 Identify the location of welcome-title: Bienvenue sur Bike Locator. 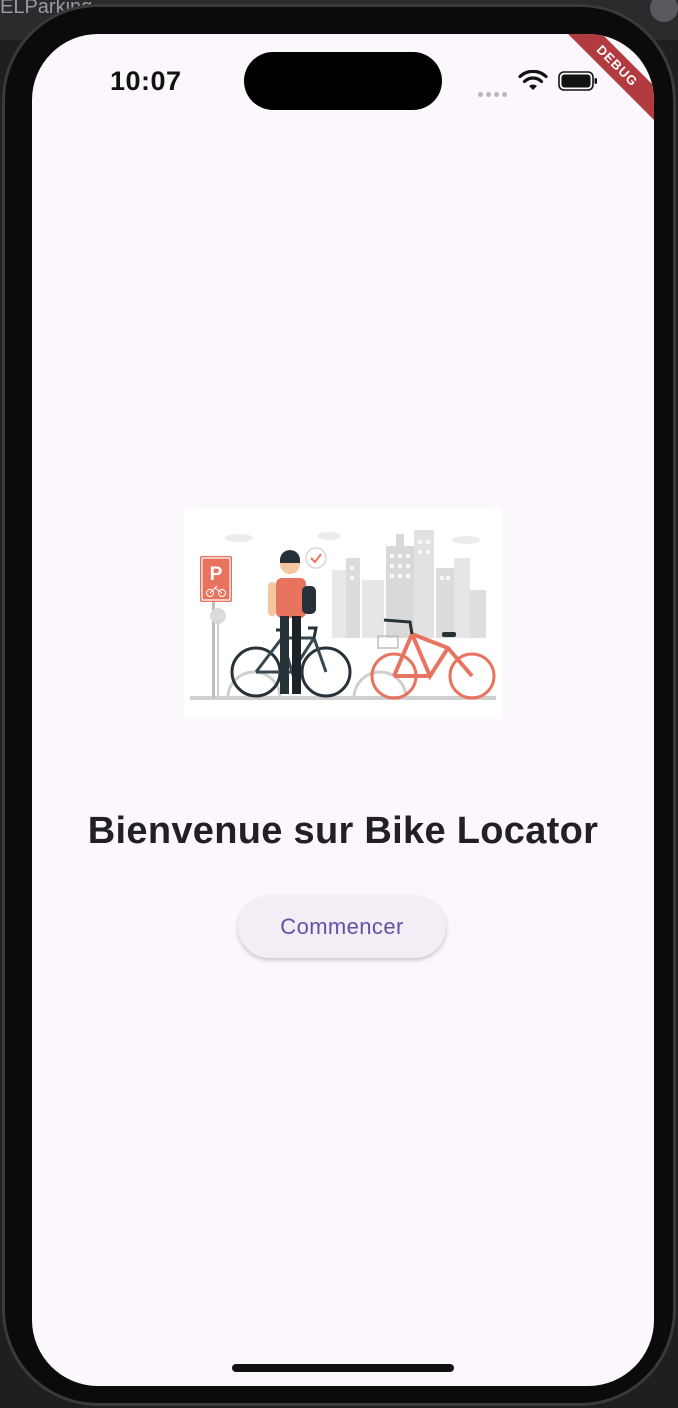
(343, 831).